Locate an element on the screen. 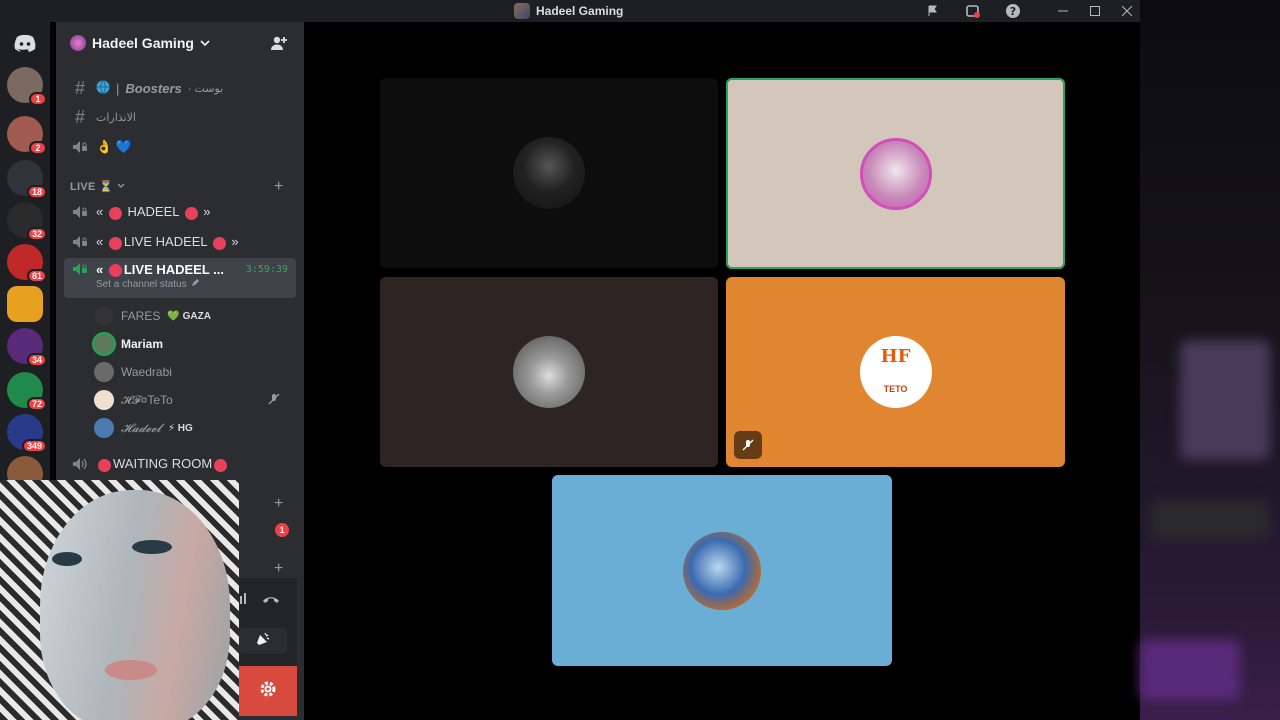 The width and height of the screenshot is (1280, 720). close-icon is located at coordinates (1127, 11).